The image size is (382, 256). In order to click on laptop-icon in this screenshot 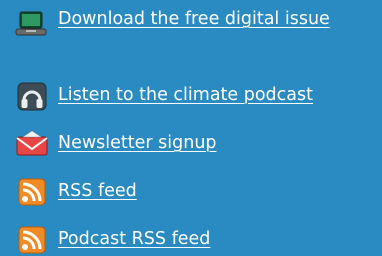, I will do `click(32, 25)`.